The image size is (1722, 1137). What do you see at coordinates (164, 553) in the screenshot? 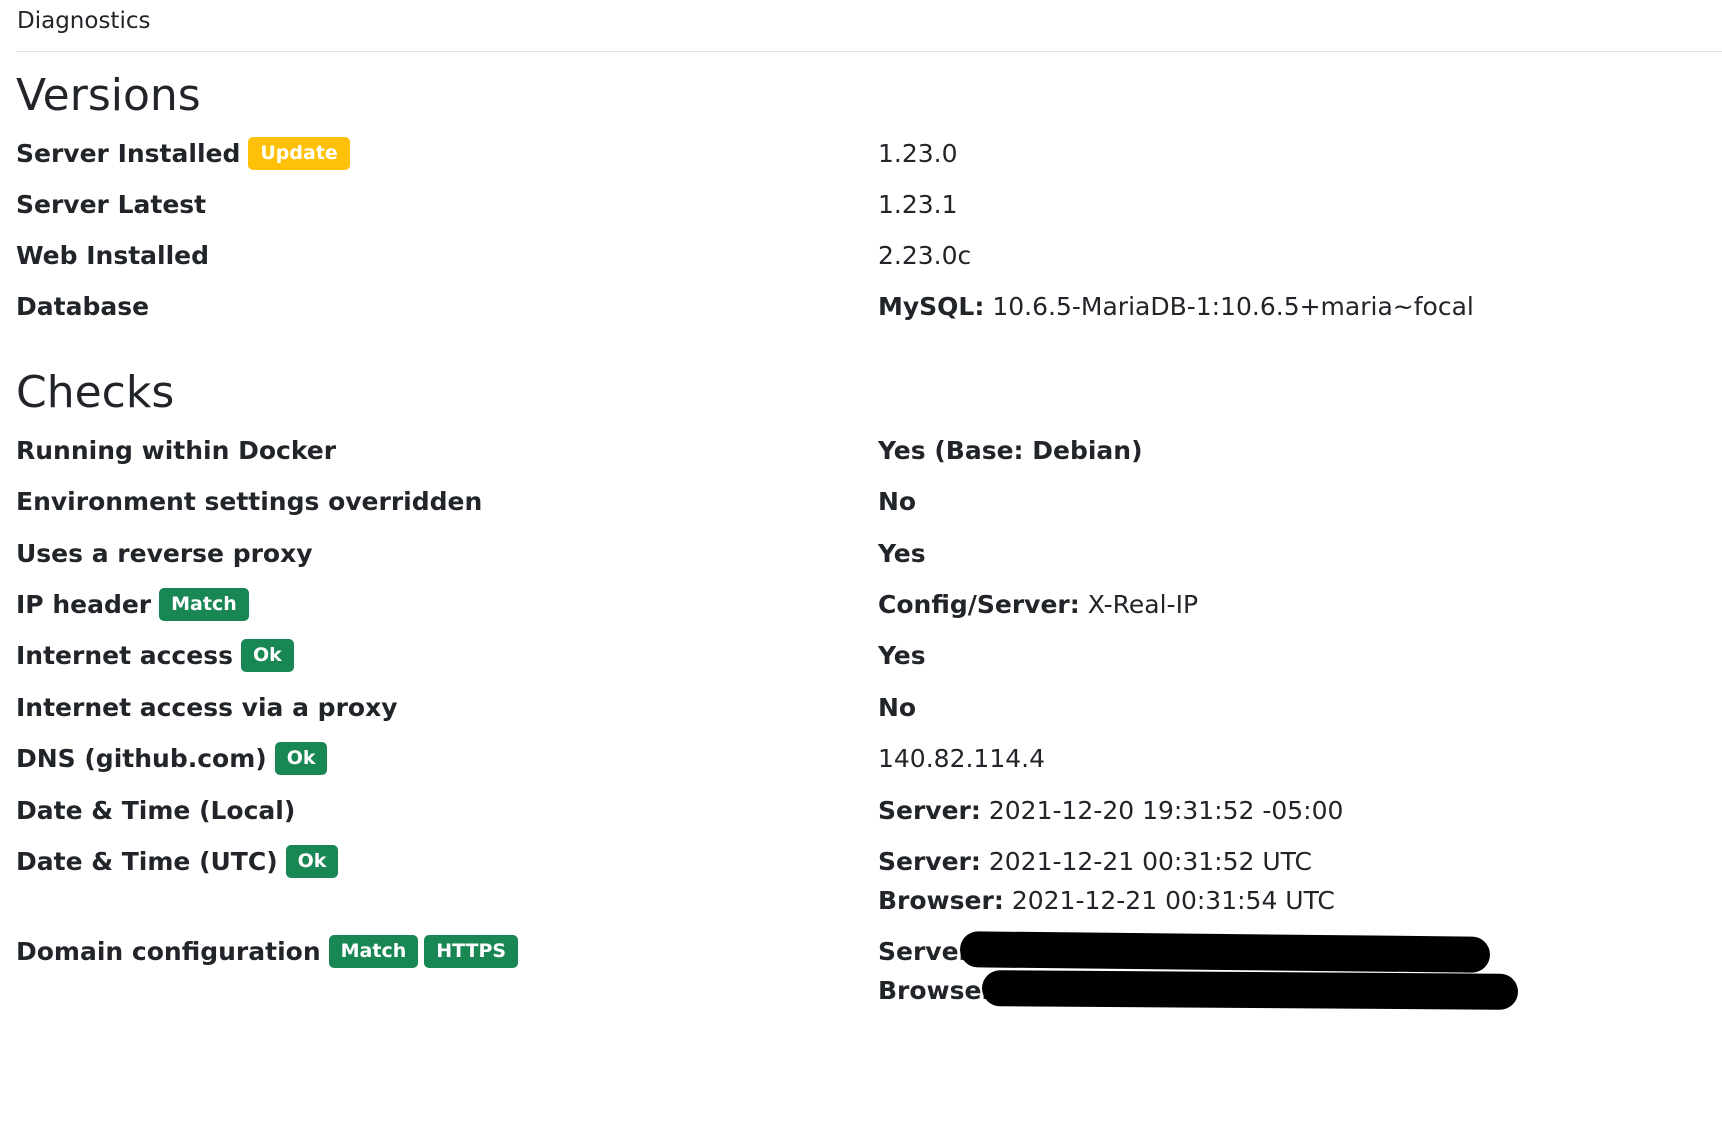
I see `reverse-proxy-label: Uses a reverse proxy` at bounding box center [164, 553].